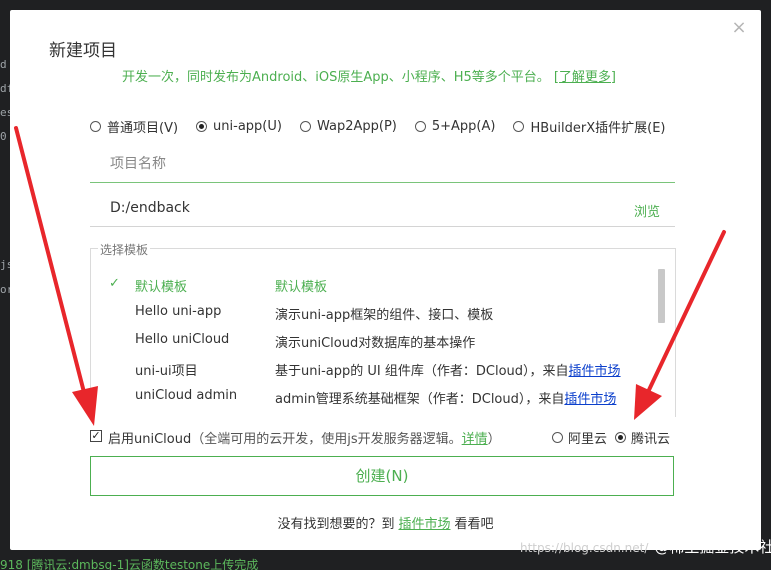  I want to click on radio-hbuilderx-plugin: HBuilderX插件扩展(E), so click(589, 126).